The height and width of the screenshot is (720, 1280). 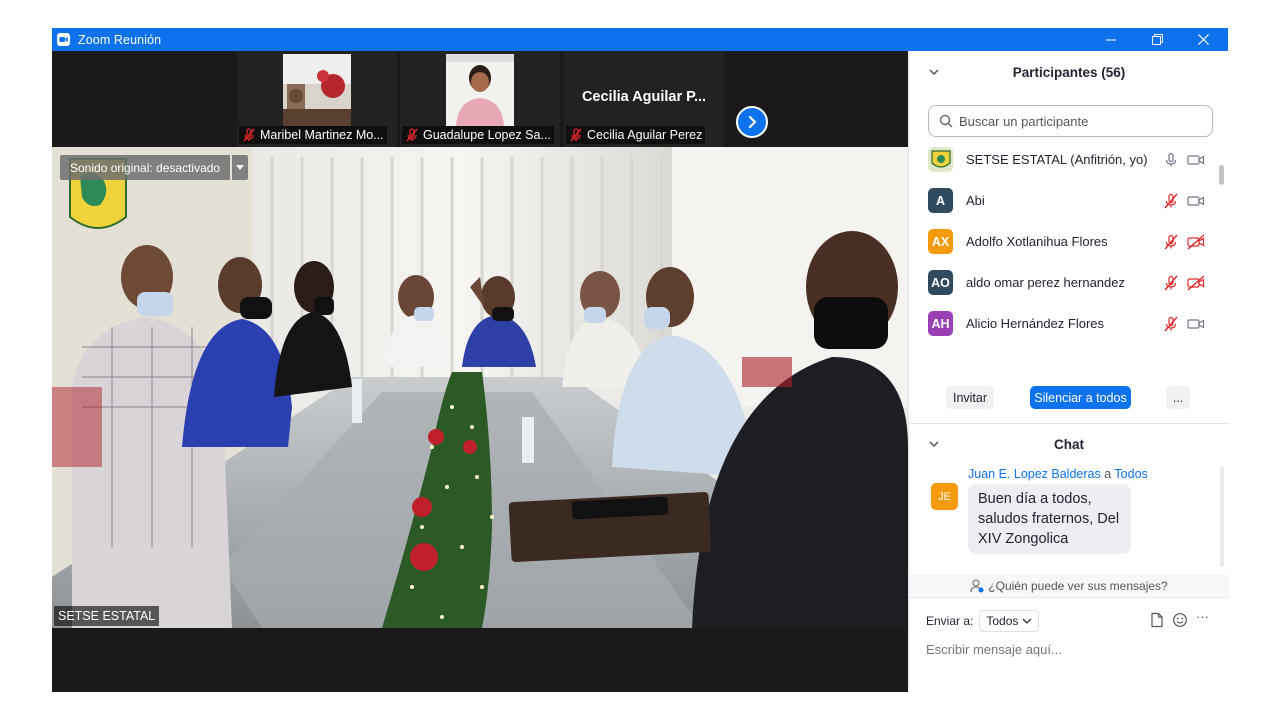 I want to click on chat-message-header: Juan E. Lopez Balderas a Todos, so click(x=1058, y=474).